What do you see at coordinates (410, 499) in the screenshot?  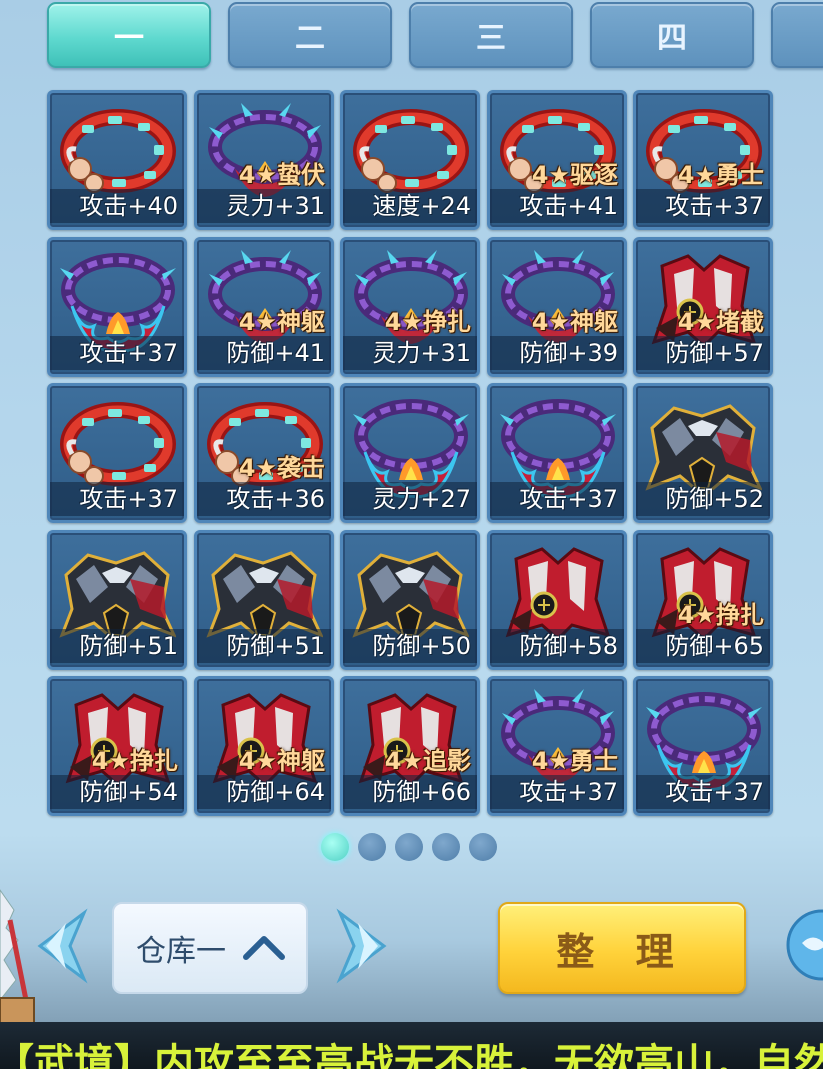 I see `item-stat: 灵力+27` at bounding box center [410, 499].